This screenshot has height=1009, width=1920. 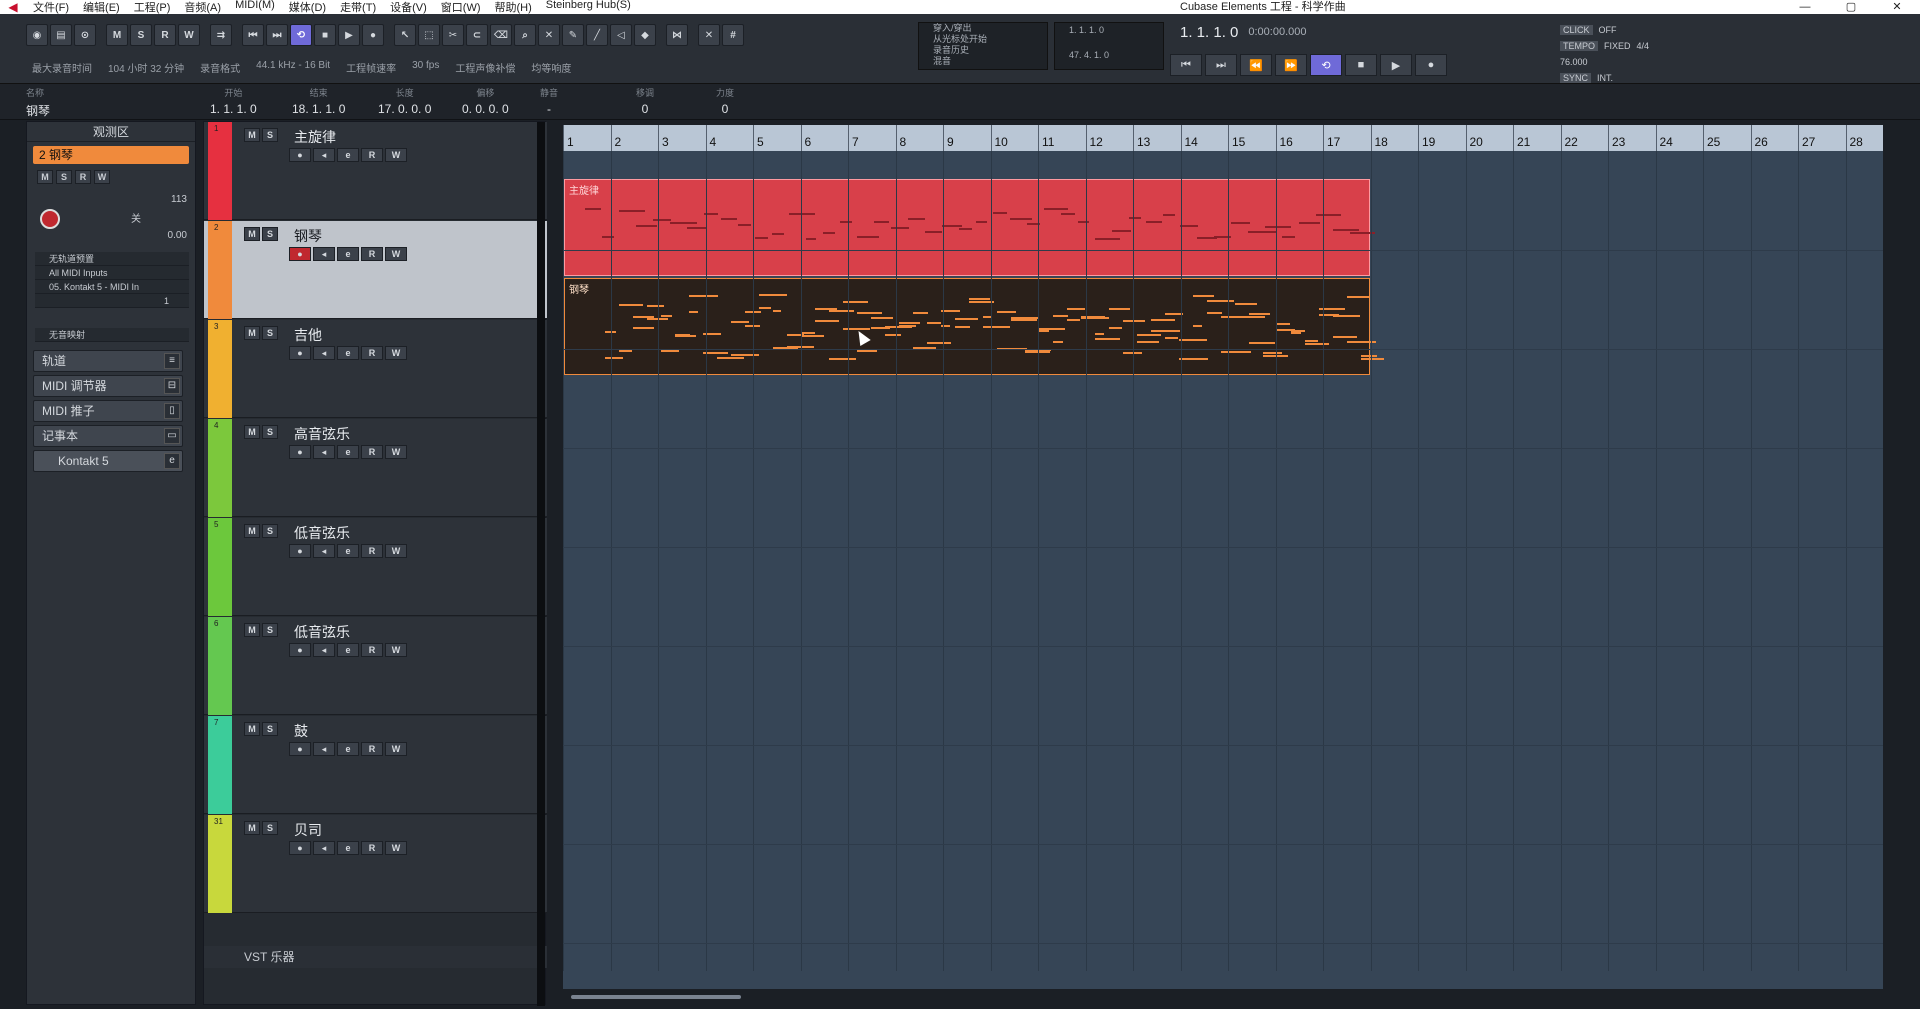 I want to click on track-color-strip: 2, so click(x=220, y=270).